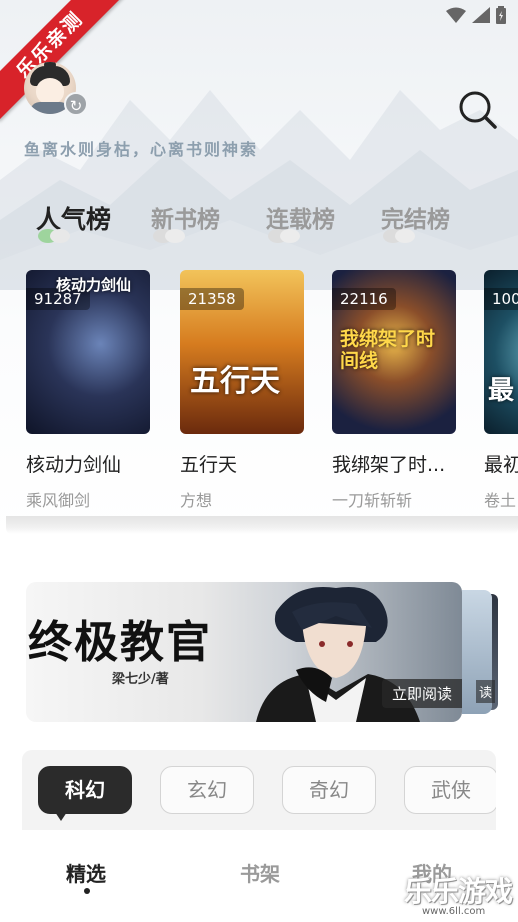 The image size is (518, 922). What do you see at coordinates (244, 652) in the screenshot?
I see `banner-slide: 终极教官 梁七少/著 立即阅读` at bounding box center [244, 652].